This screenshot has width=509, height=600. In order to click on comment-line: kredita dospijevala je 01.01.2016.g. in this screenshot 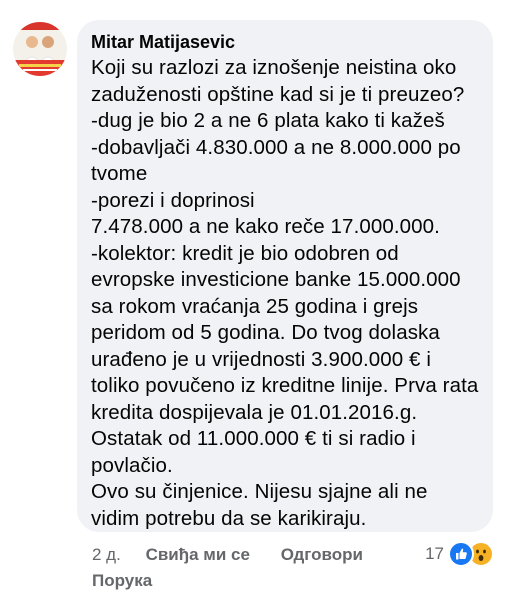, I will do `click(254, 412)`.